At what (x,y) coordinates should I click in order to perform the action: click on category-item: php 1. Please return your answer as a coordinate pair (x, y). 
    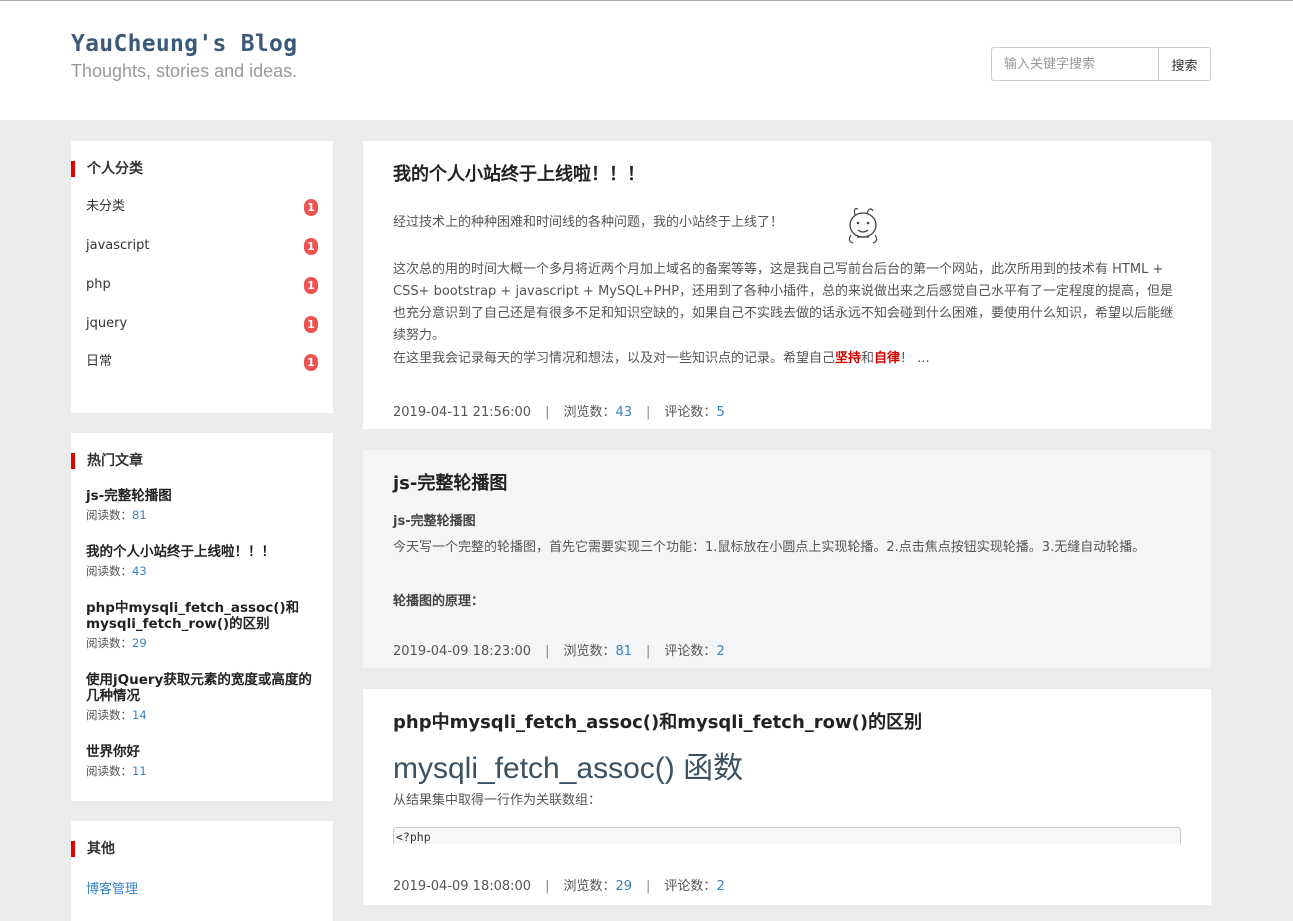
    Looking at the image, I should click on (202, 285).